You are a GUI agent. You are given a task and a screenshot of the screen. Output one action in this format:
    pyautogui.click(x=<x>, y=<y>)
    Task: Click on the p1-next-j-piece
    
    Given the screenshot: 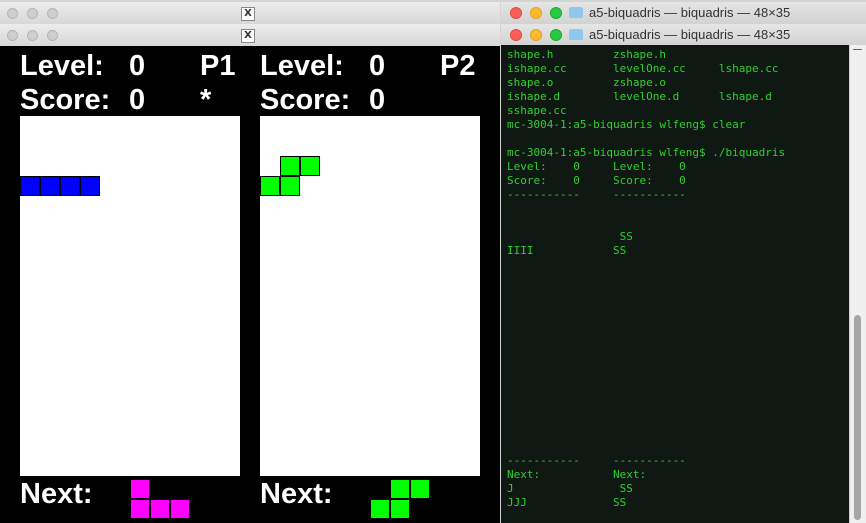 What is the action you would take?
    pyautogui.click(x=160, y=499)
    